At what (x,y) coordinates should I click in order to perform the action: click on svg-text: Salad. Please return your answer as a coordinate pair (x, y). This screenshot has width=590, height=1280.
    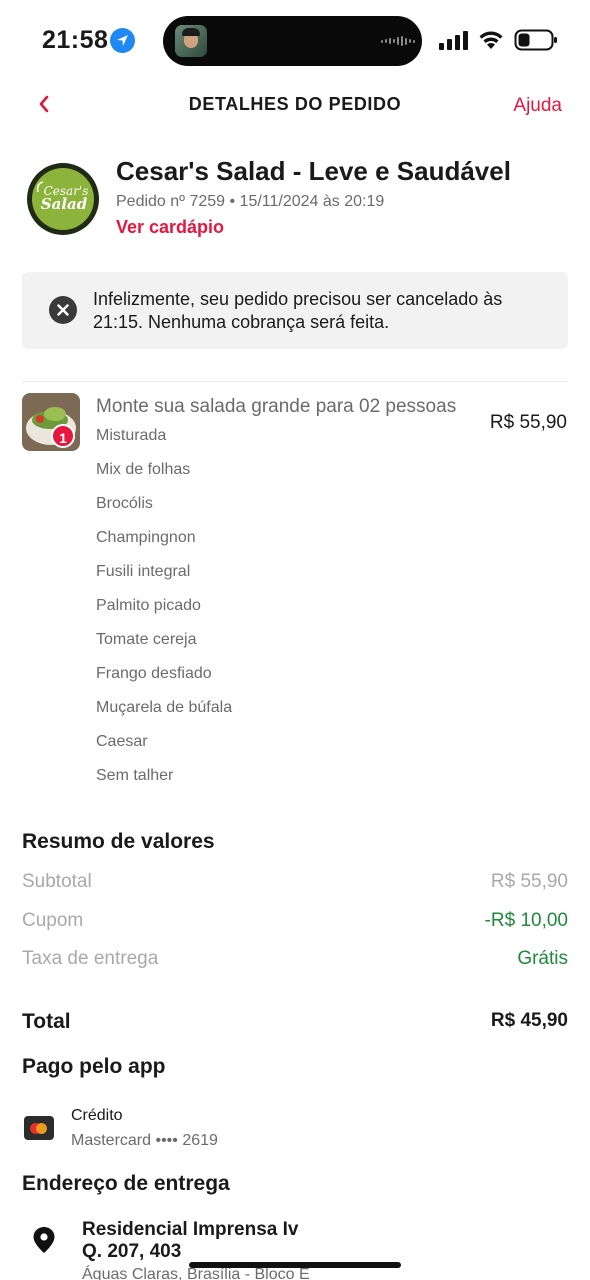
    Looking at the image, I should click on (64, 204).